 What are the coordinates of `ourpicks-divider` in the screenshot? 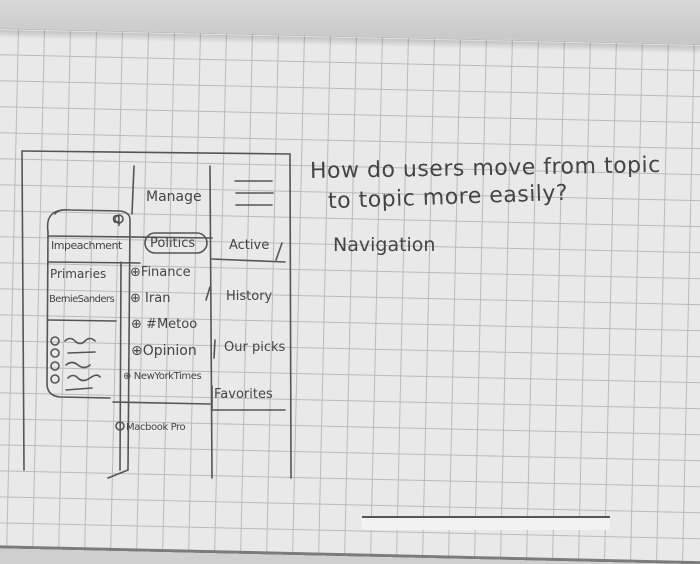 It's located at (214, 349).